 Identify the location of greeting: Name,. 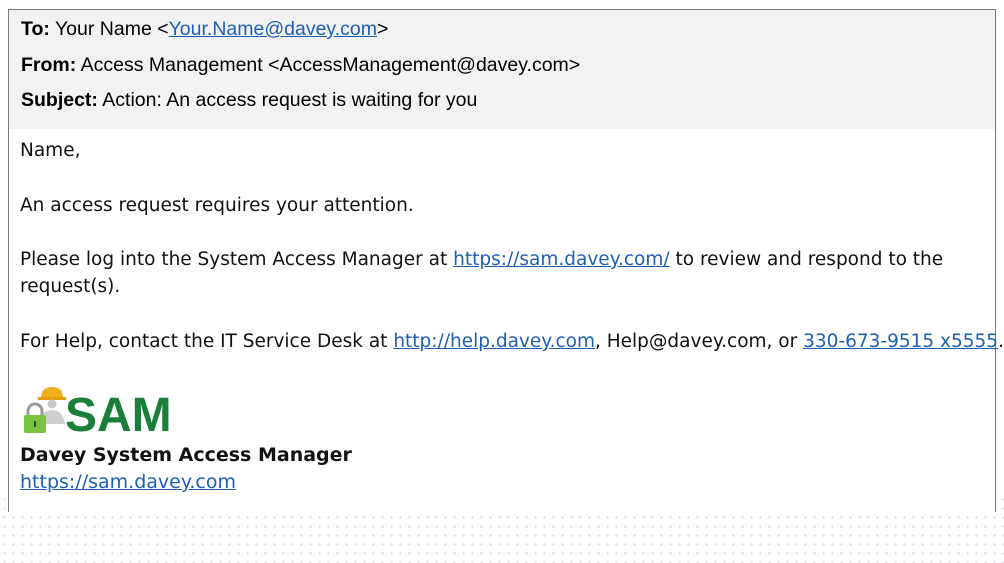
(50, 150).